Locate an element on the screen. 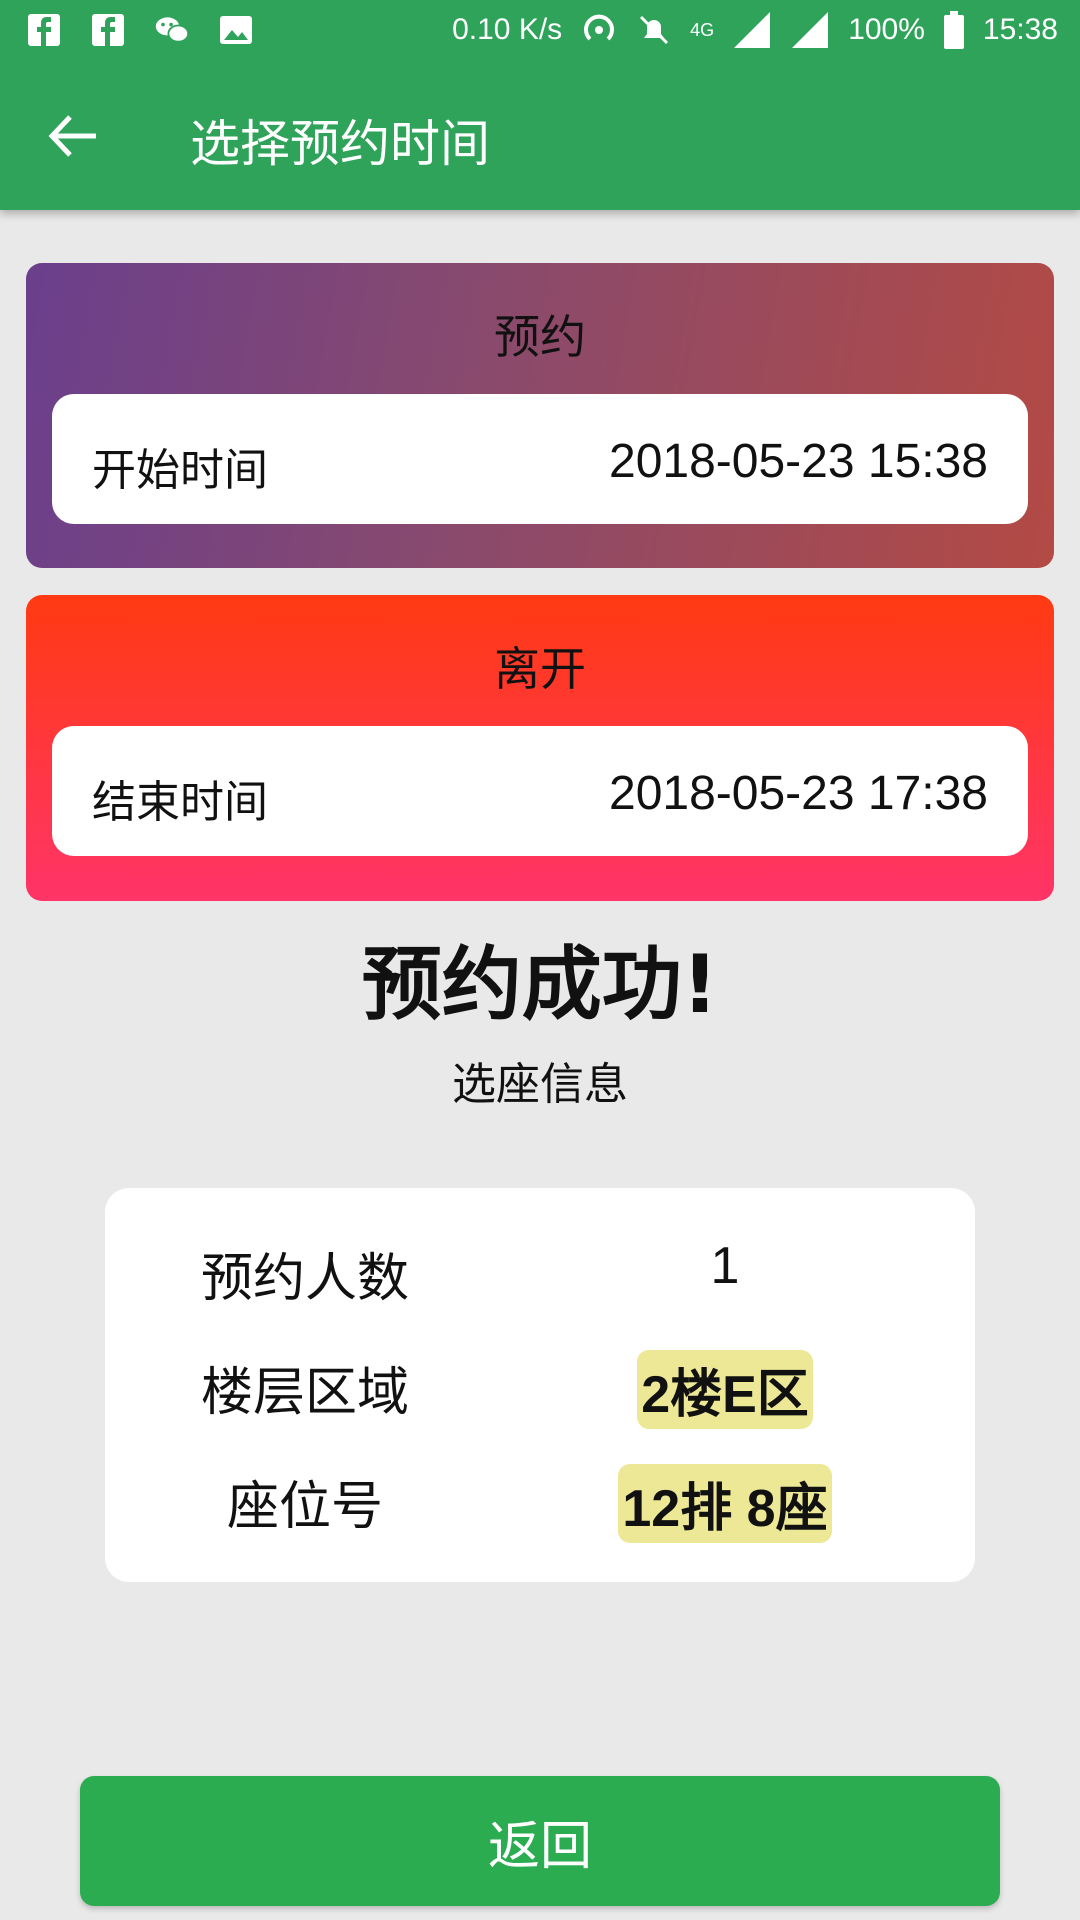  start-time-label: 开始时间 is located at coordinates (180, 470).